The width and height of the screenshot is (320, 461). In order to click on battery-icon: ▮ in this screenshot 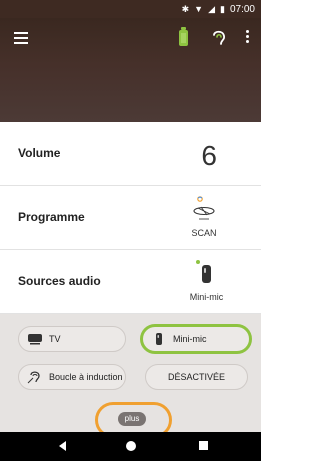, I will do `click(222, 8)`.